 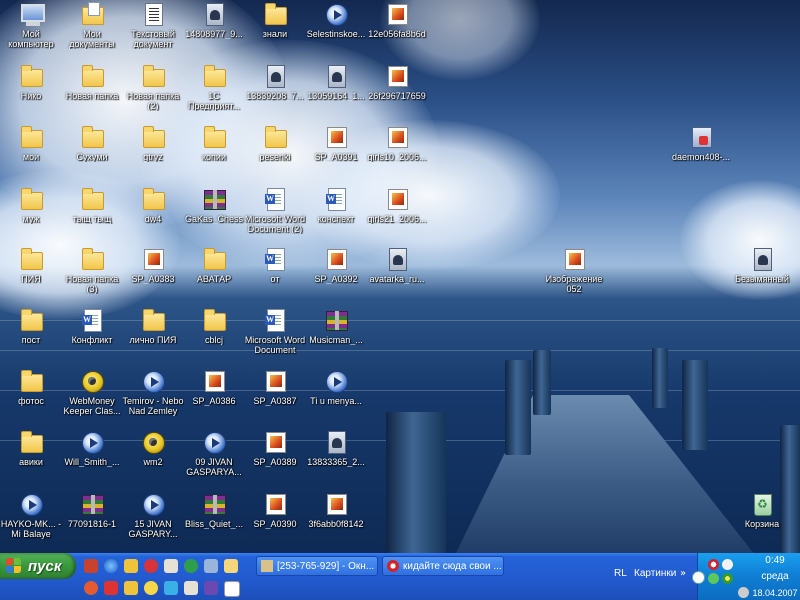 What do you see at coordinates (31, 277) in the screenshot?
I see `desktop-icon: ПИЯ` at bounding box center [31, 277].